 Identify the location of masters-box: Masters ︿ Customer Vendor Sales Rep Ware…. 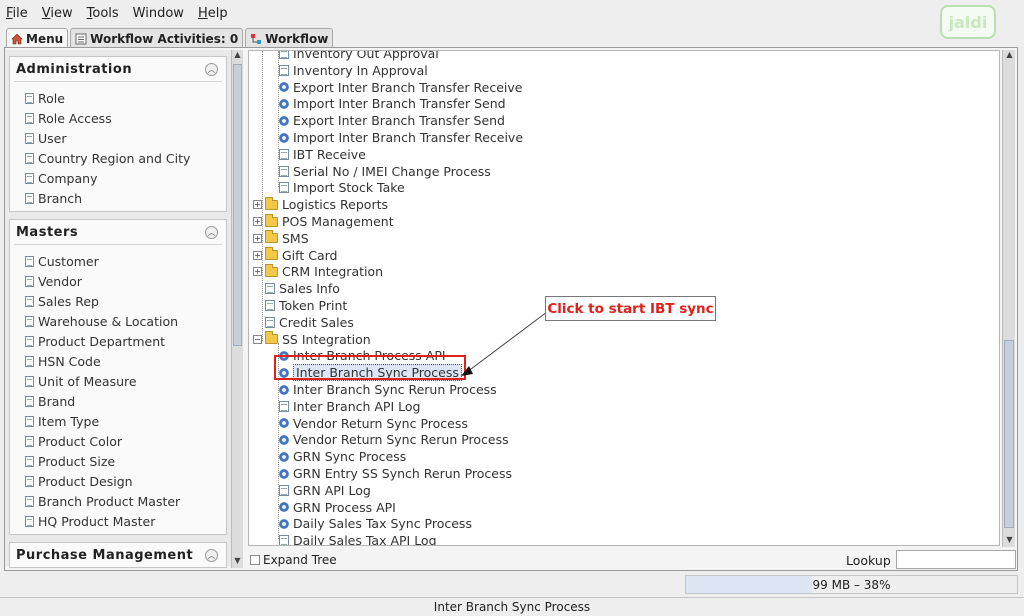
(118, 377).